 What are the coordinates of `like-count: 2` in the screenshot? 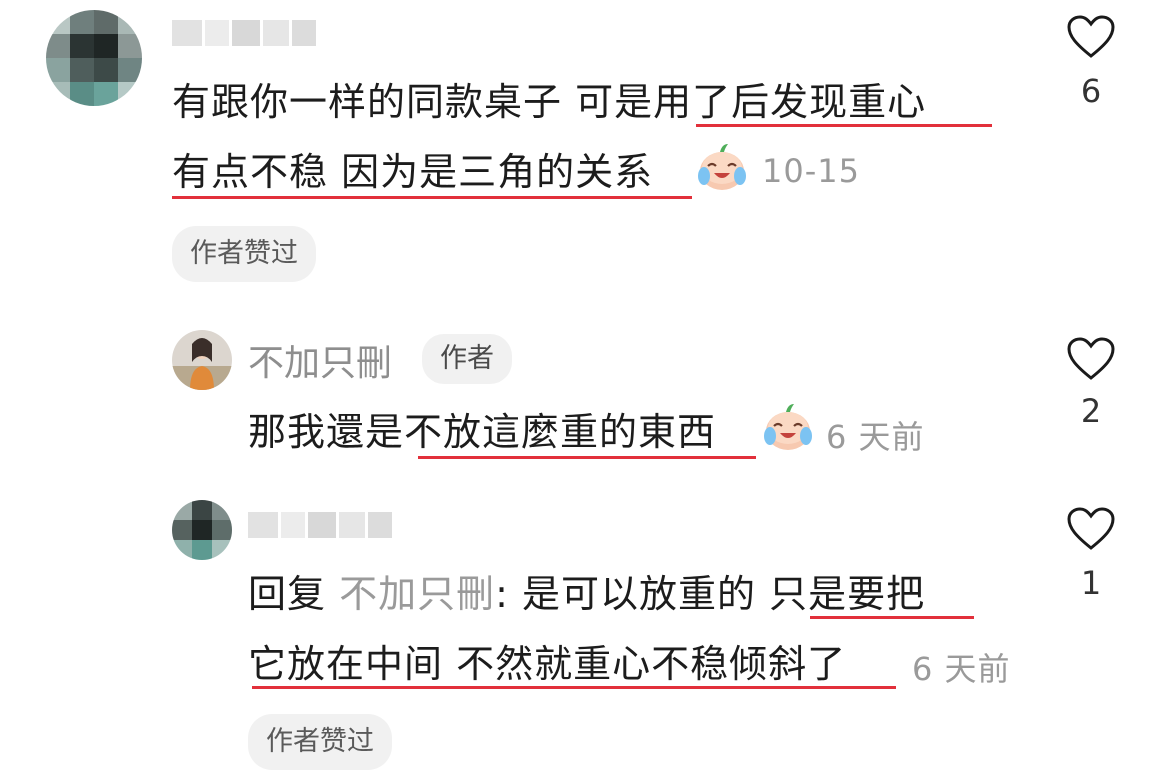 It's located at (1091, 411).